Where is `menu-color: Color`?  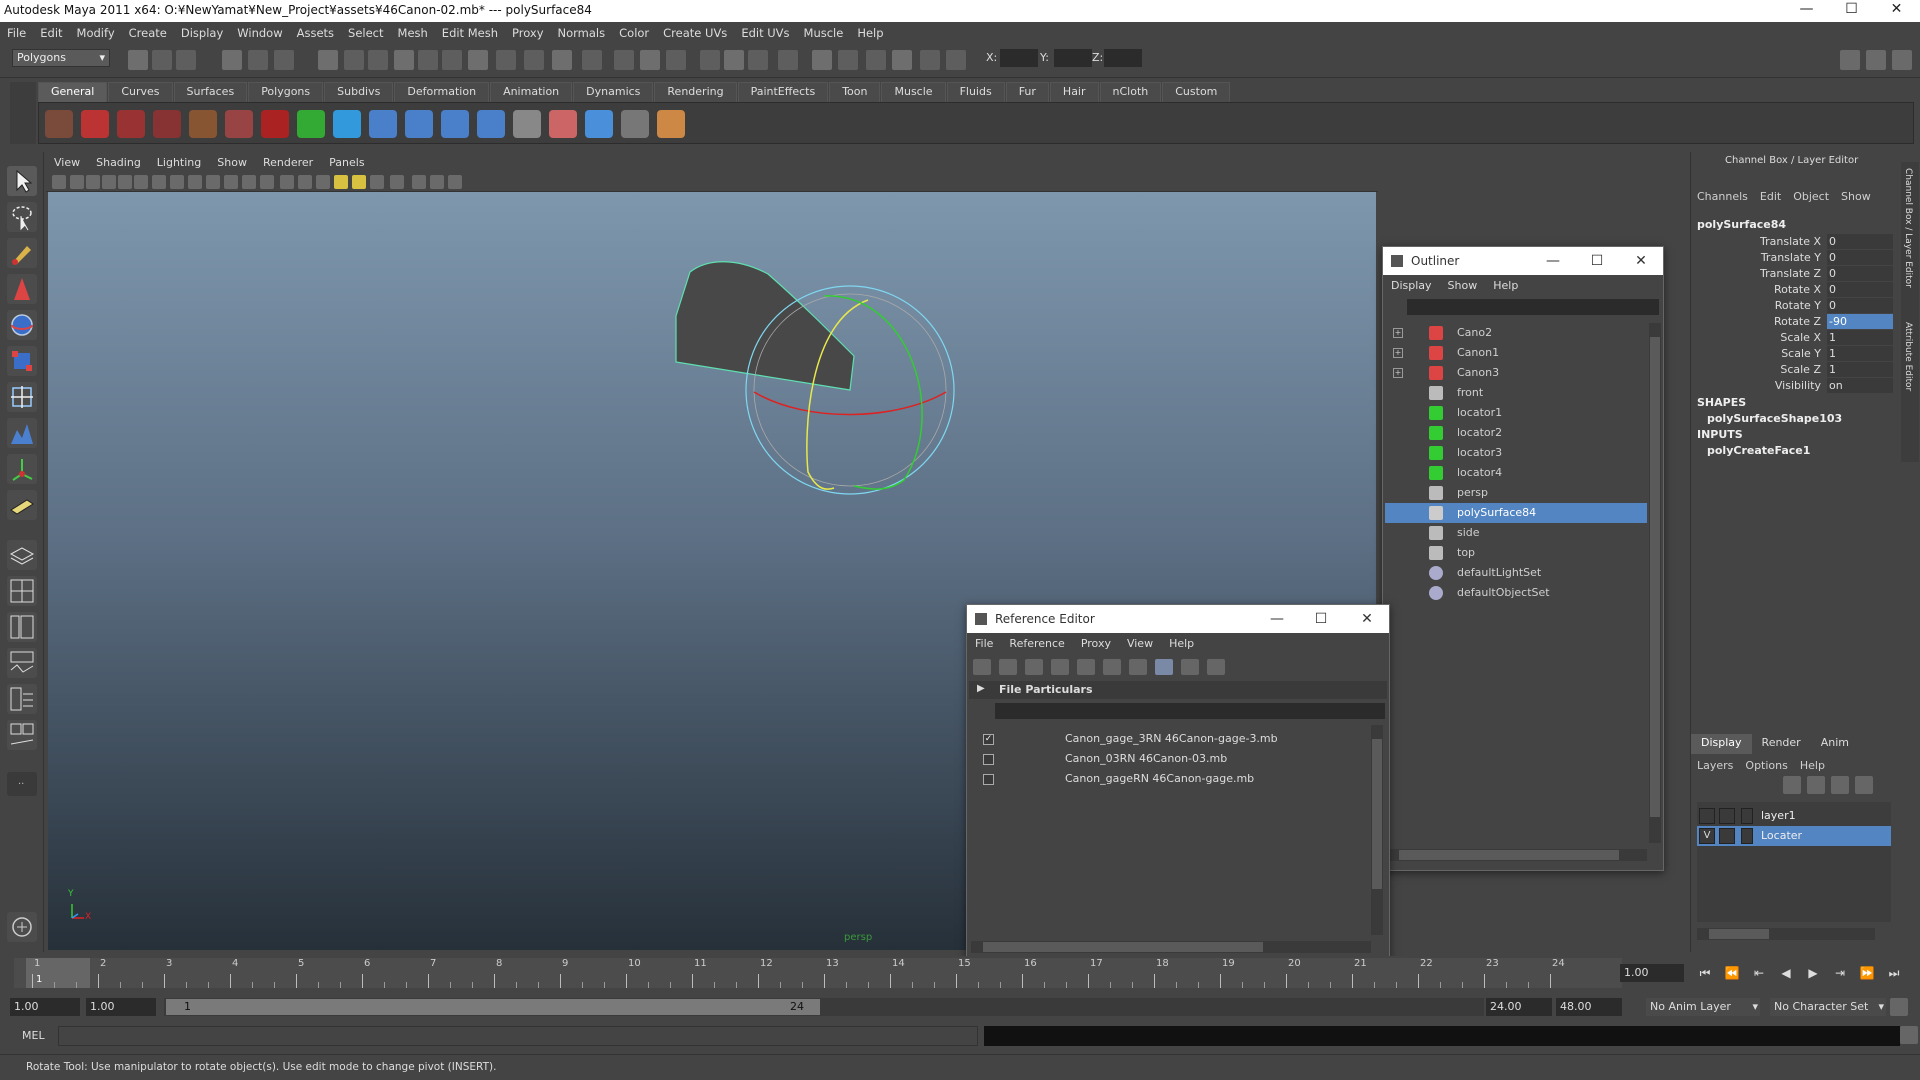 menu-color: Color is located at coordinates (634, 33).